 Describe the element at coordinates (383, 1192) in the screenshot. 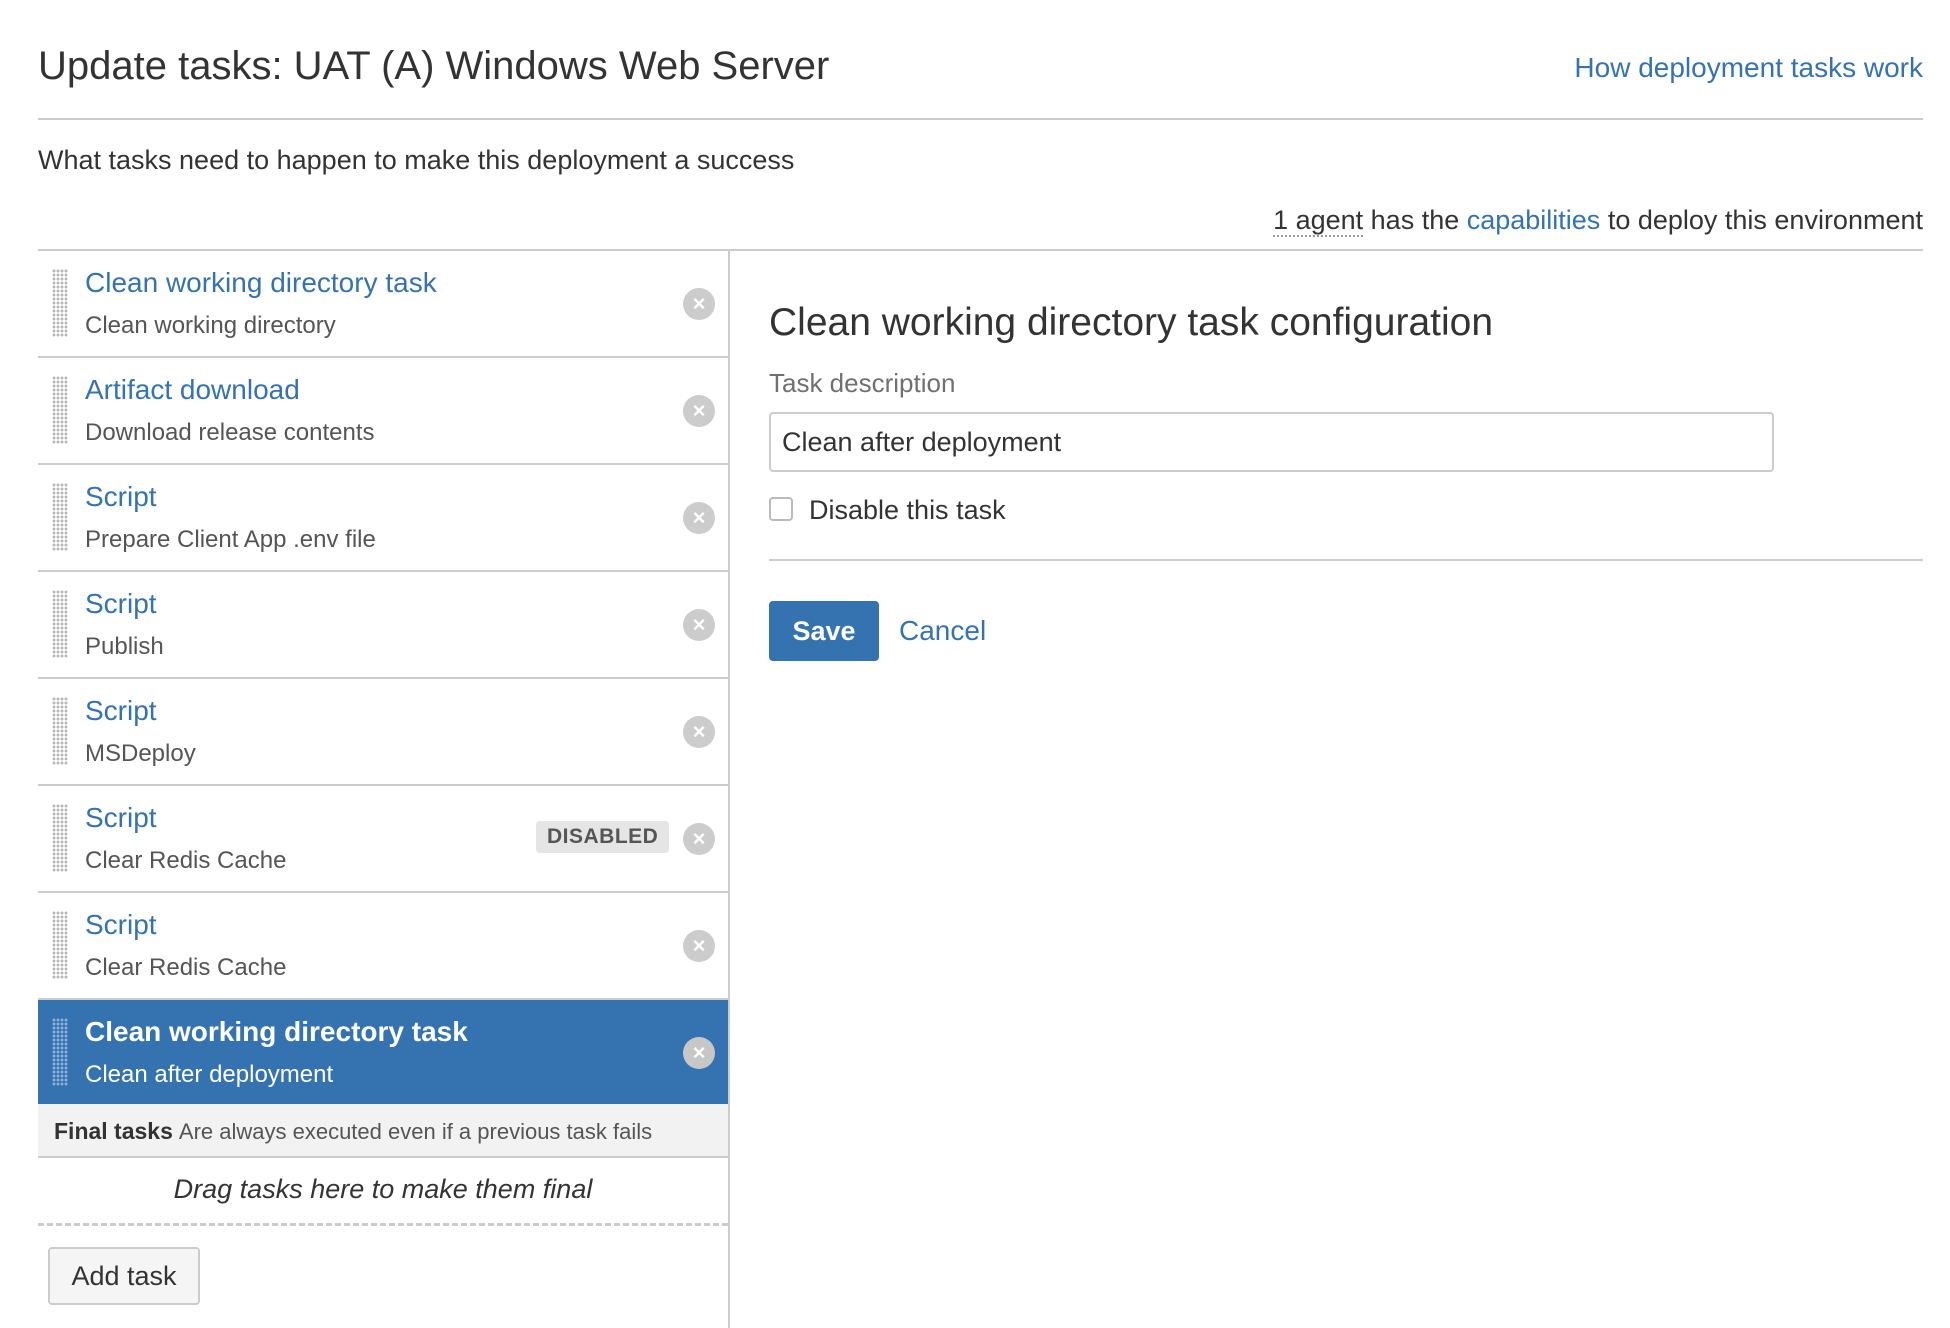

I see `final-tasks-dropzone: Drag tasks here to make them final` at that location.